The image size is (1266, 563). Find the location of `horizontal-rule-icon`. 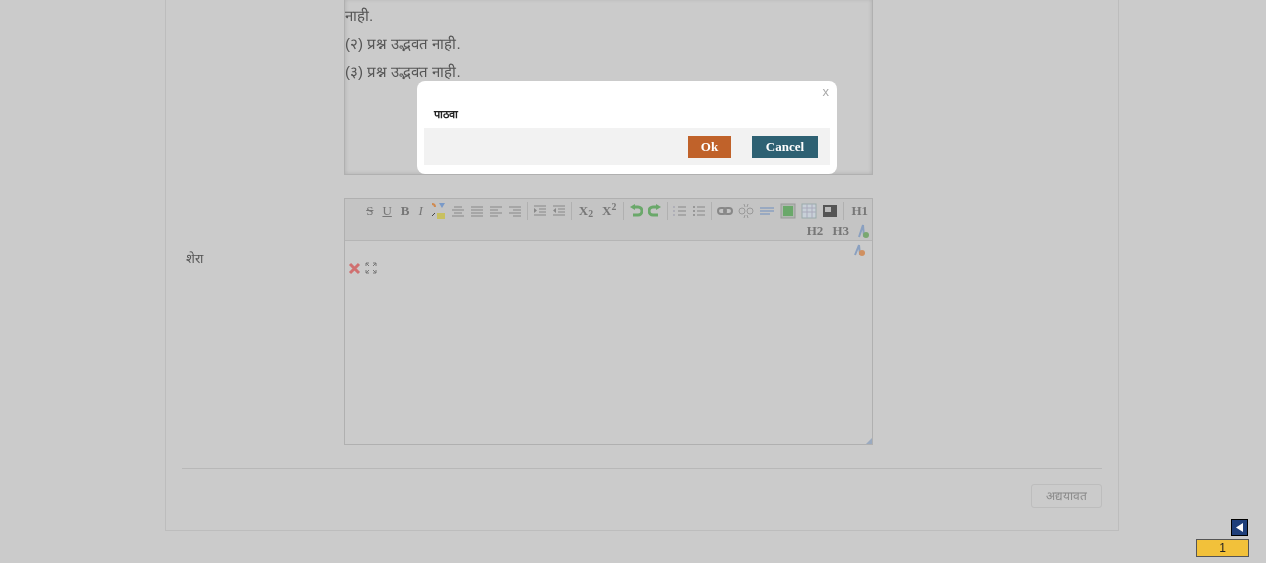

horizontal-rule-icon is located at coordinates (767, 211).